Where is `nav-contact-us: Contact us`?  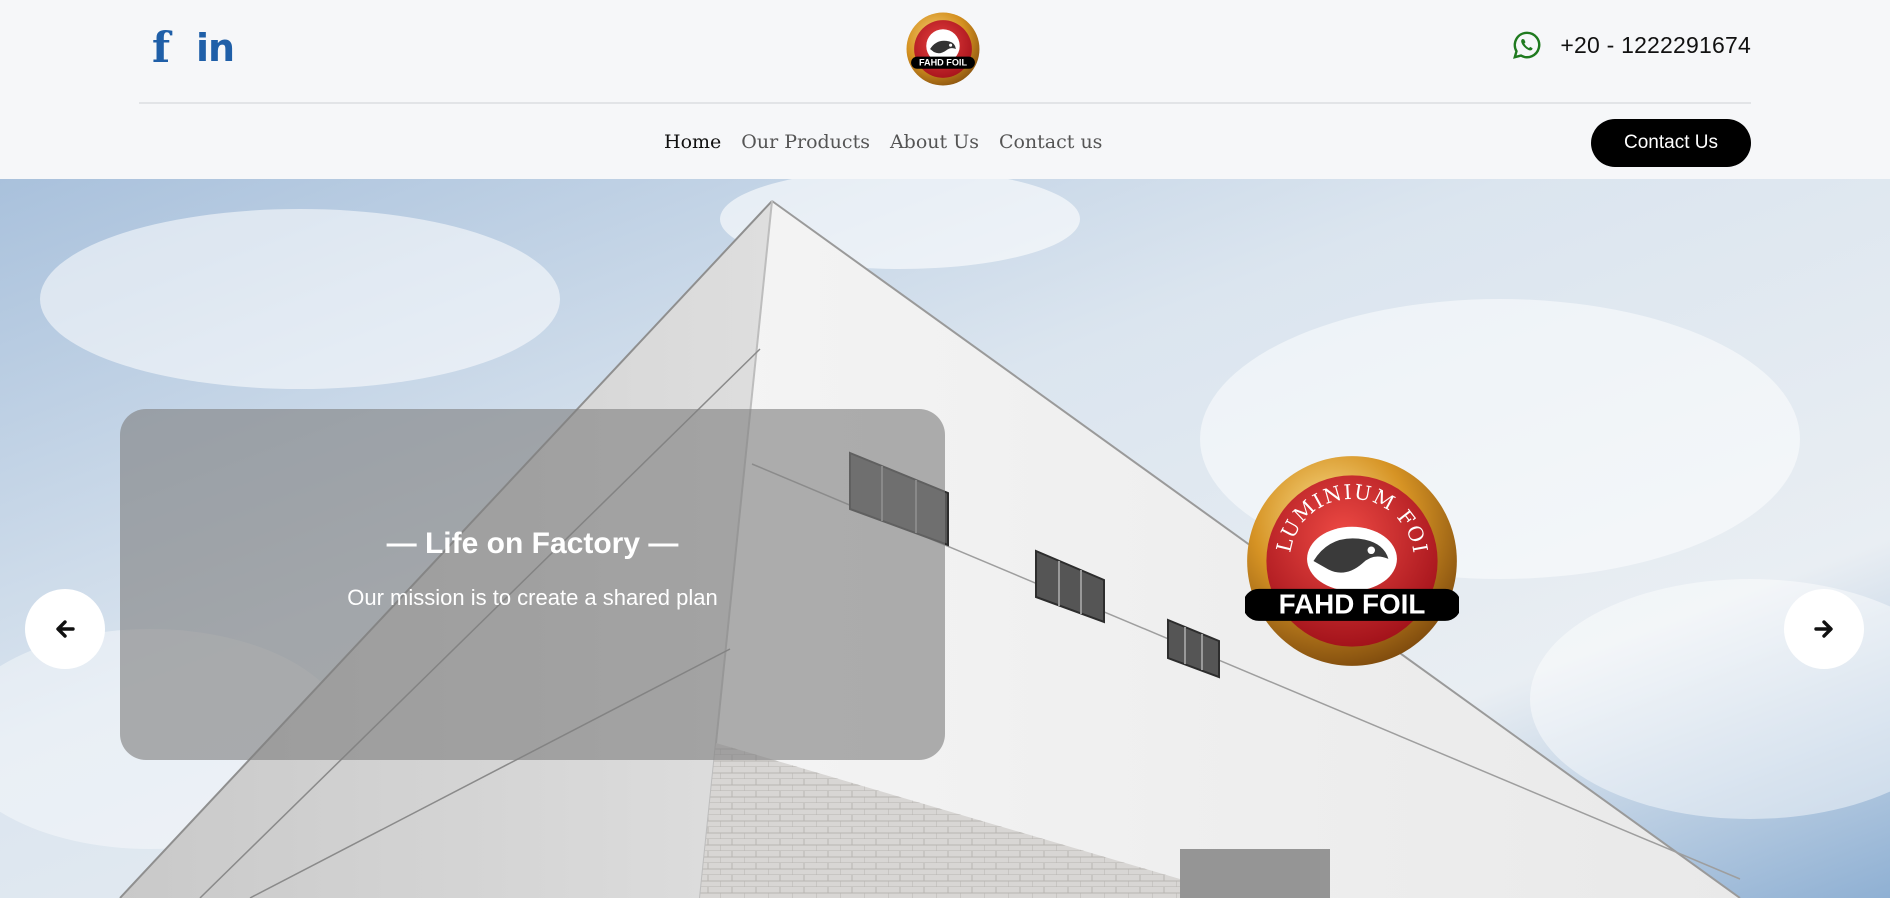
nav-contact-us: Contact us is located at coordinates (1050, 142).